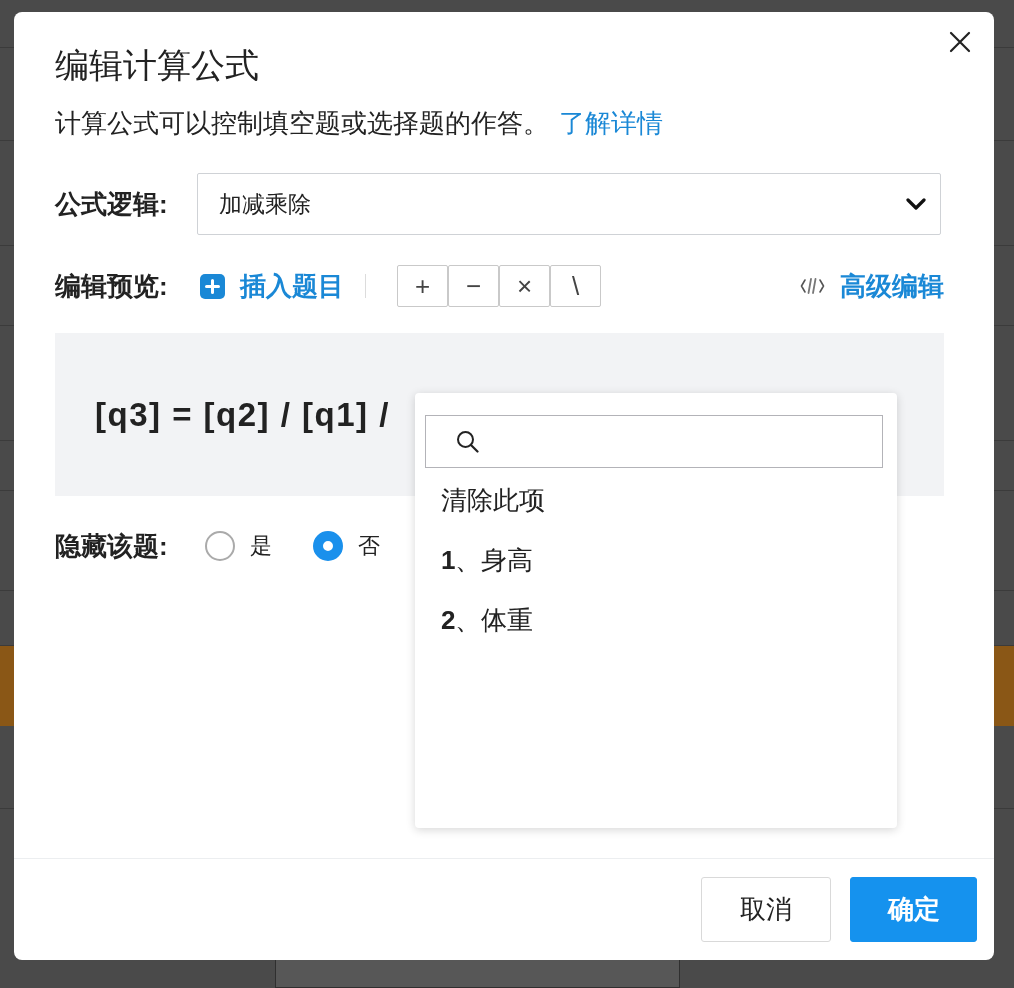 The image size is (1014, 988). I want to click on description-text: 计算公式可以控制填空题或选择题的作答。, so click(302, 123).